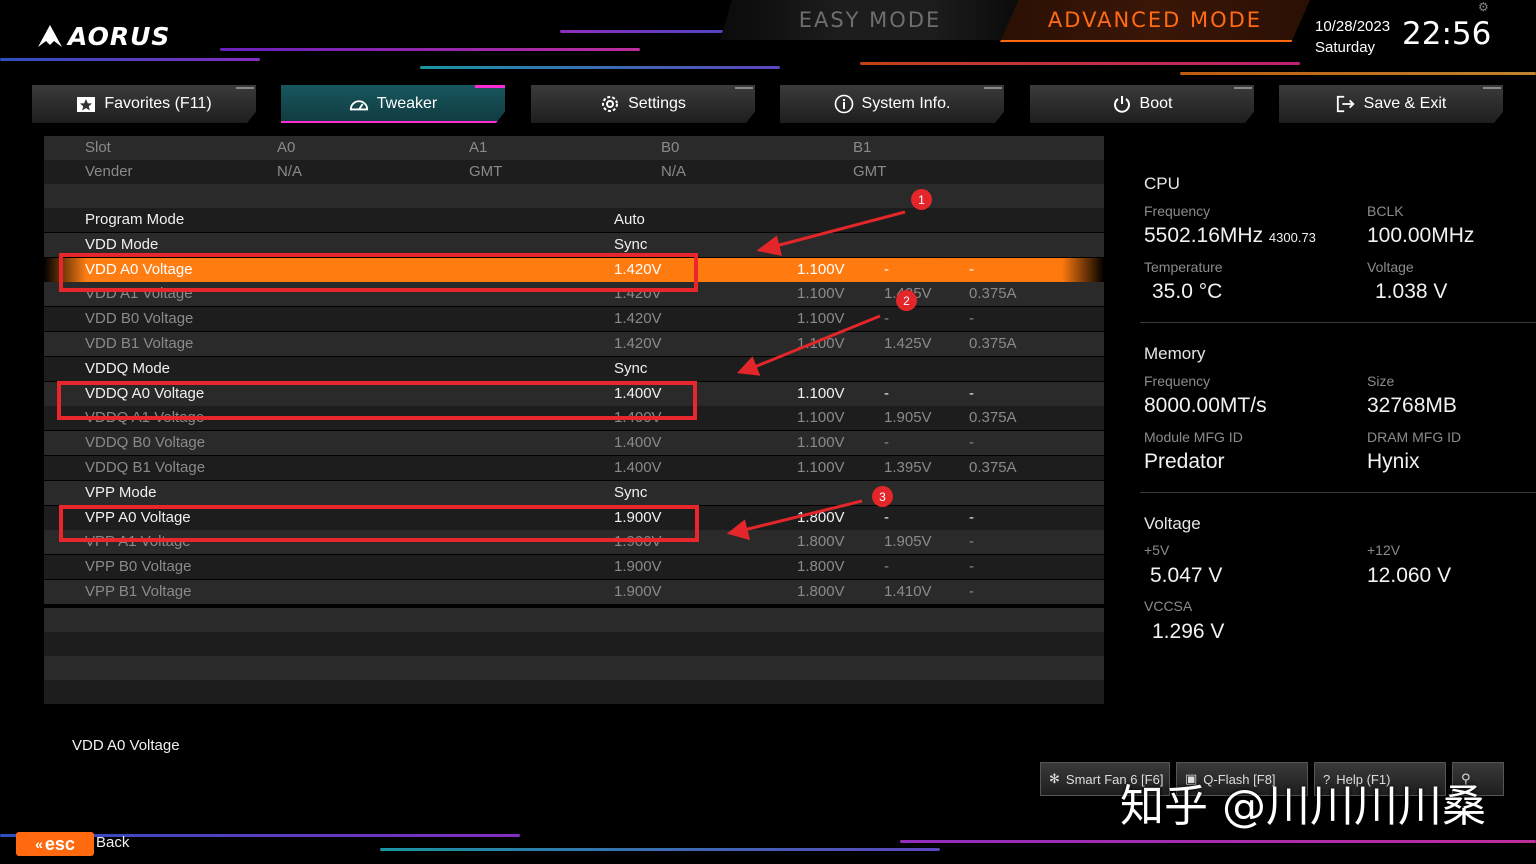 Image resolution: width=1536 pixels, height=864 pixels. What do you see at coordinates (59, 843) in the screenshot?
I see `esc-key-label: esc` at bounding box center [59, 843].